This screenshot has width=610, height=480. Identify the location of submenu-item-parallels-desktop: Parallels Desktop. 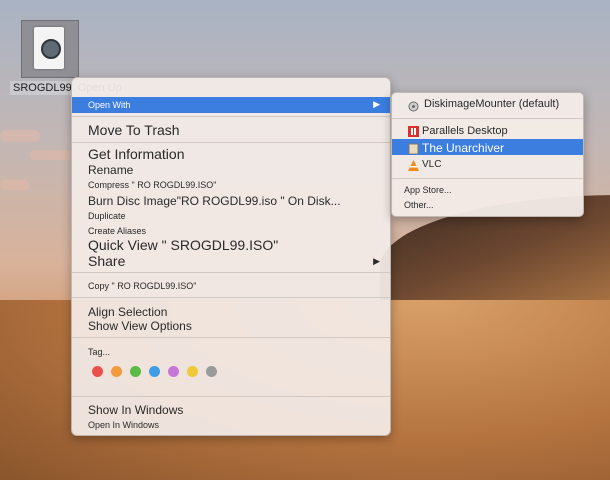
(465, 131).